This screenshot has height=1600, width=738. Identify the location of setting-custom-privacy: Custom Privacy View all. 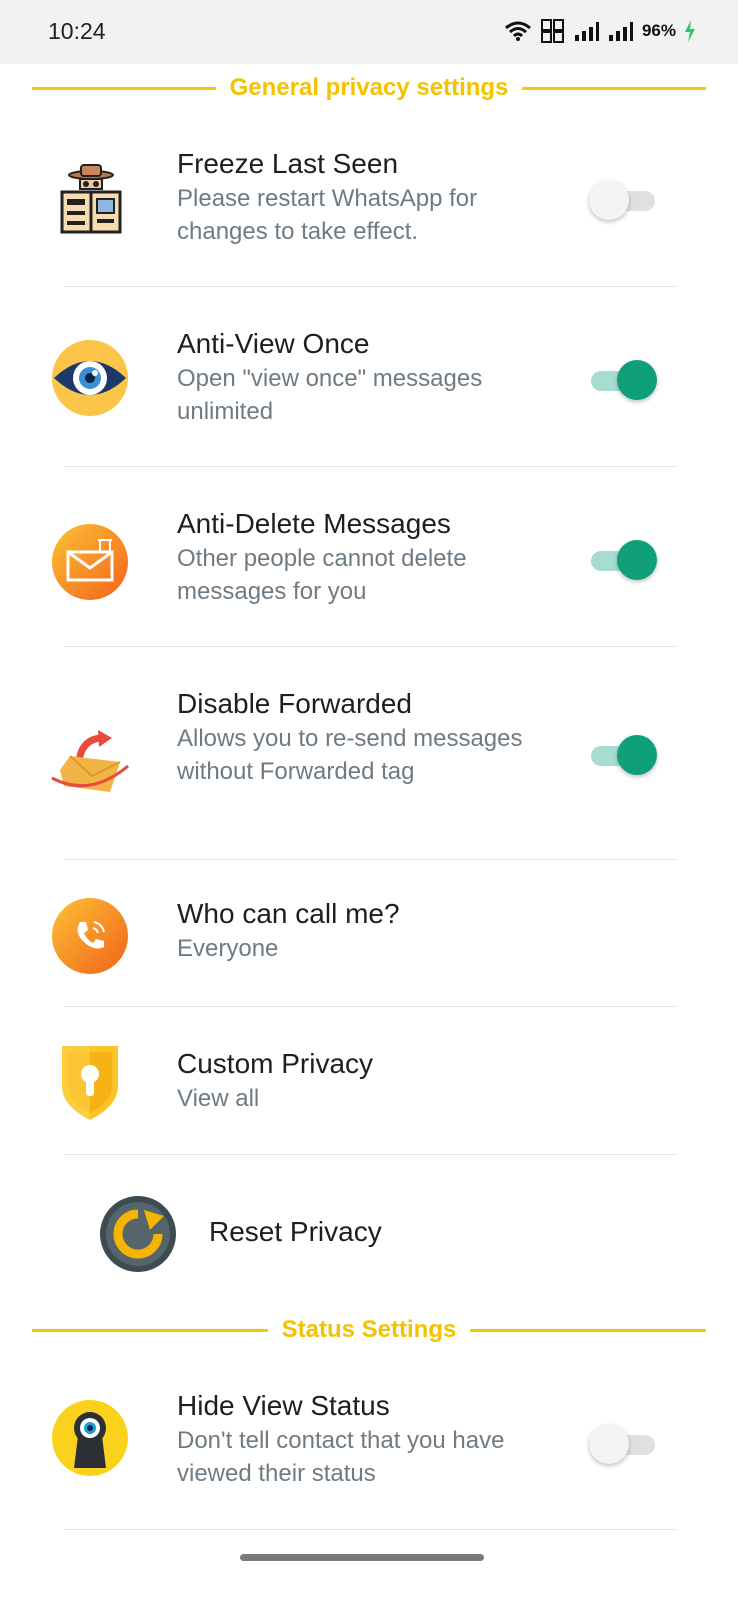
(369, 1099).